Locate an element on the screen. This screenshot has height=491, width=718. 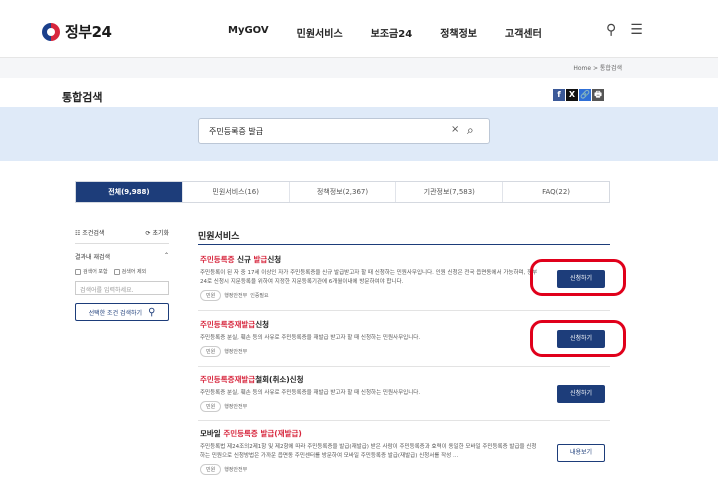
tab-faq: FAQ(22) is located at coordinates (556, 192).